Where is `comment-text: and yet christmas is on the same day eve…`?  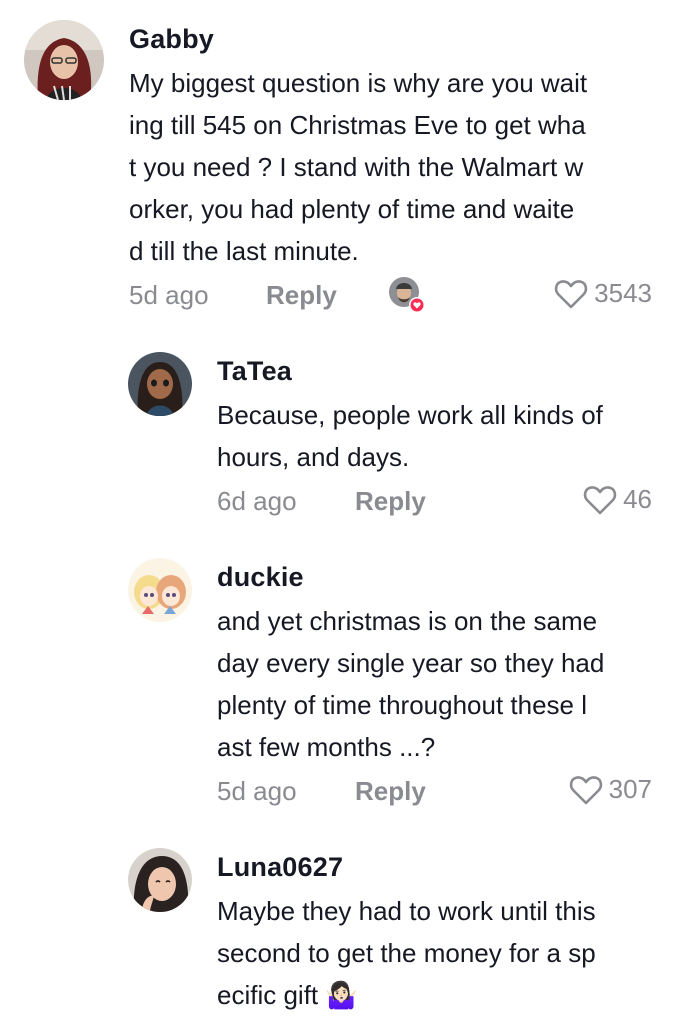 comment-text: and yet christmas is on the same day eve… is located at coordinates (411, 684).